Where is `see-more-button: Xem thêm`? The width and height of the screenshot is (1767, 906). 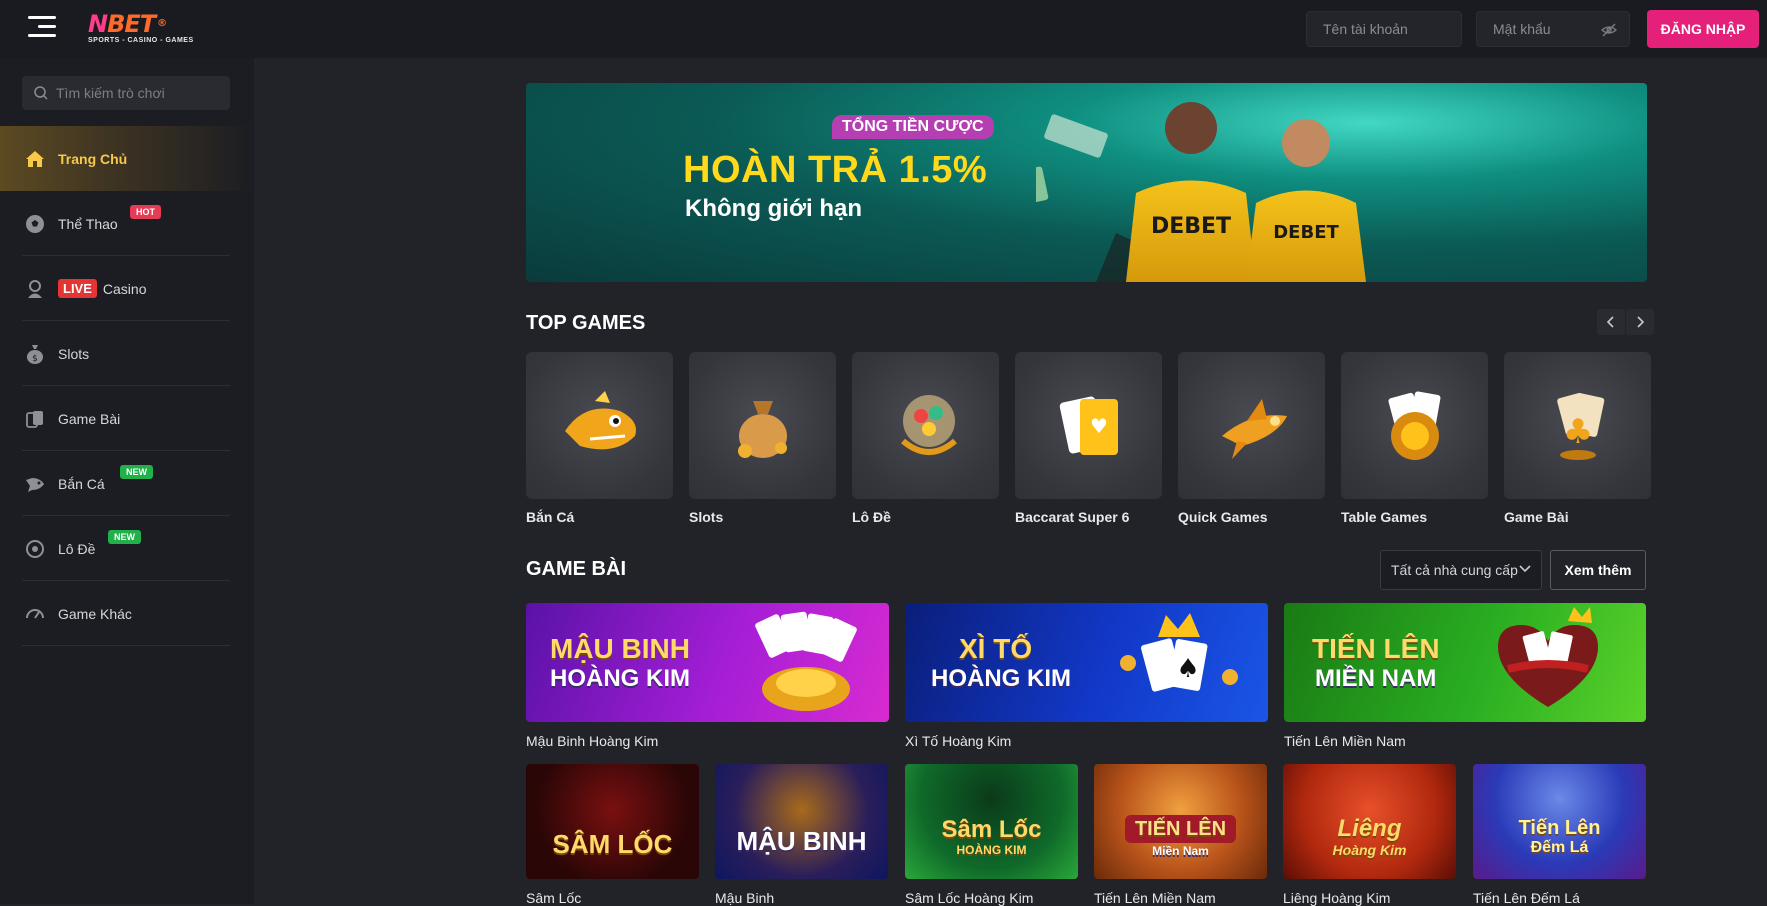
see-more-button: Xem thêm is located at coordinates (1598, 570).